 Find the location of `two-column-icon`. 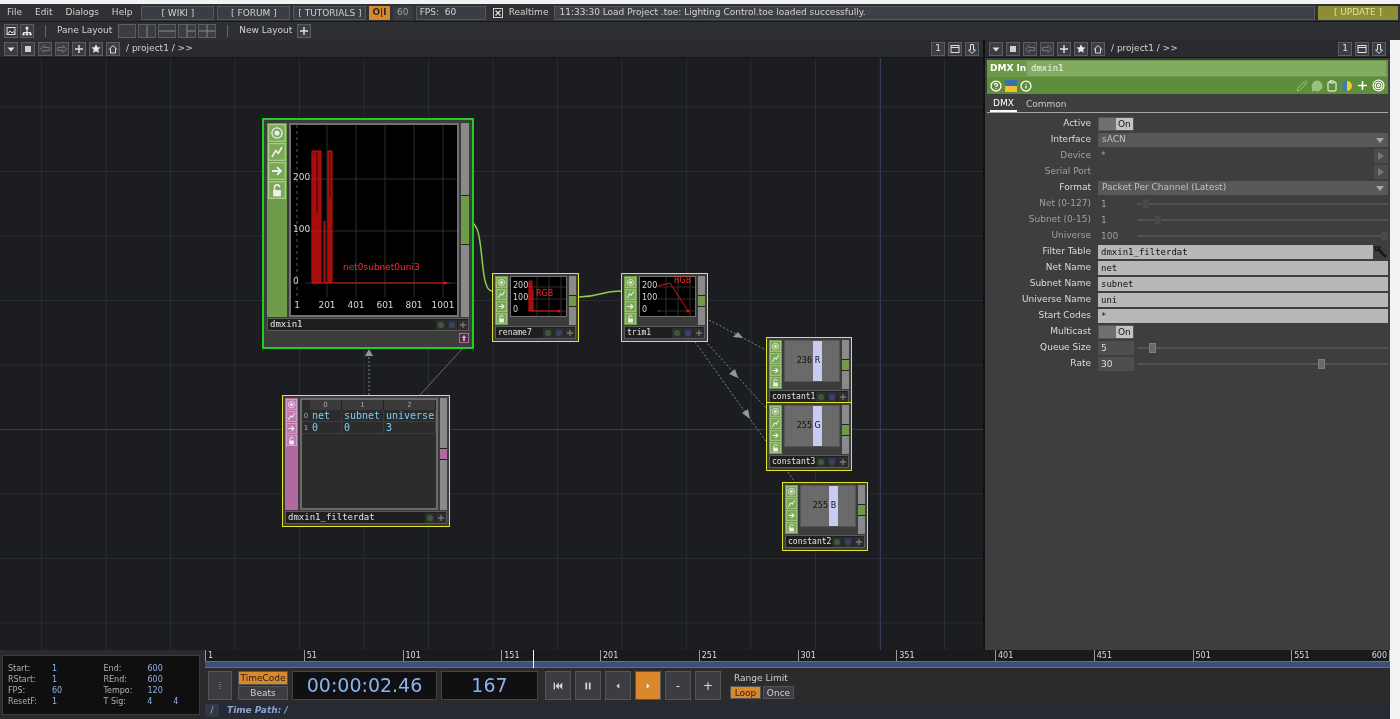

two-column-icon is located at coordinates (147, 31).